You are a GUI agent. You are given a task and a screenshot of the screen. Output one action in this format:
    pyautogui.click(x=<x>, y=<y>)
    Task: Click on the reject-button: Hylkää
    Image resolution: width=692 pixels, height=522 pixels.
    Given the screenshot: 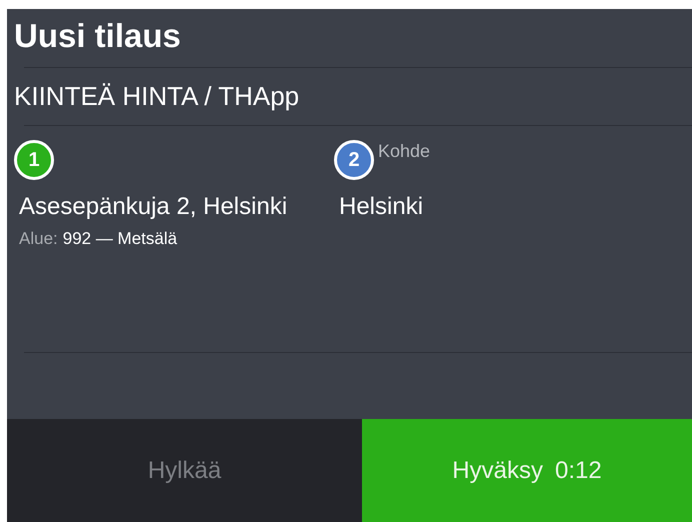 What is the action you would take?
    pyautogui.click(x=184, y=470)
    